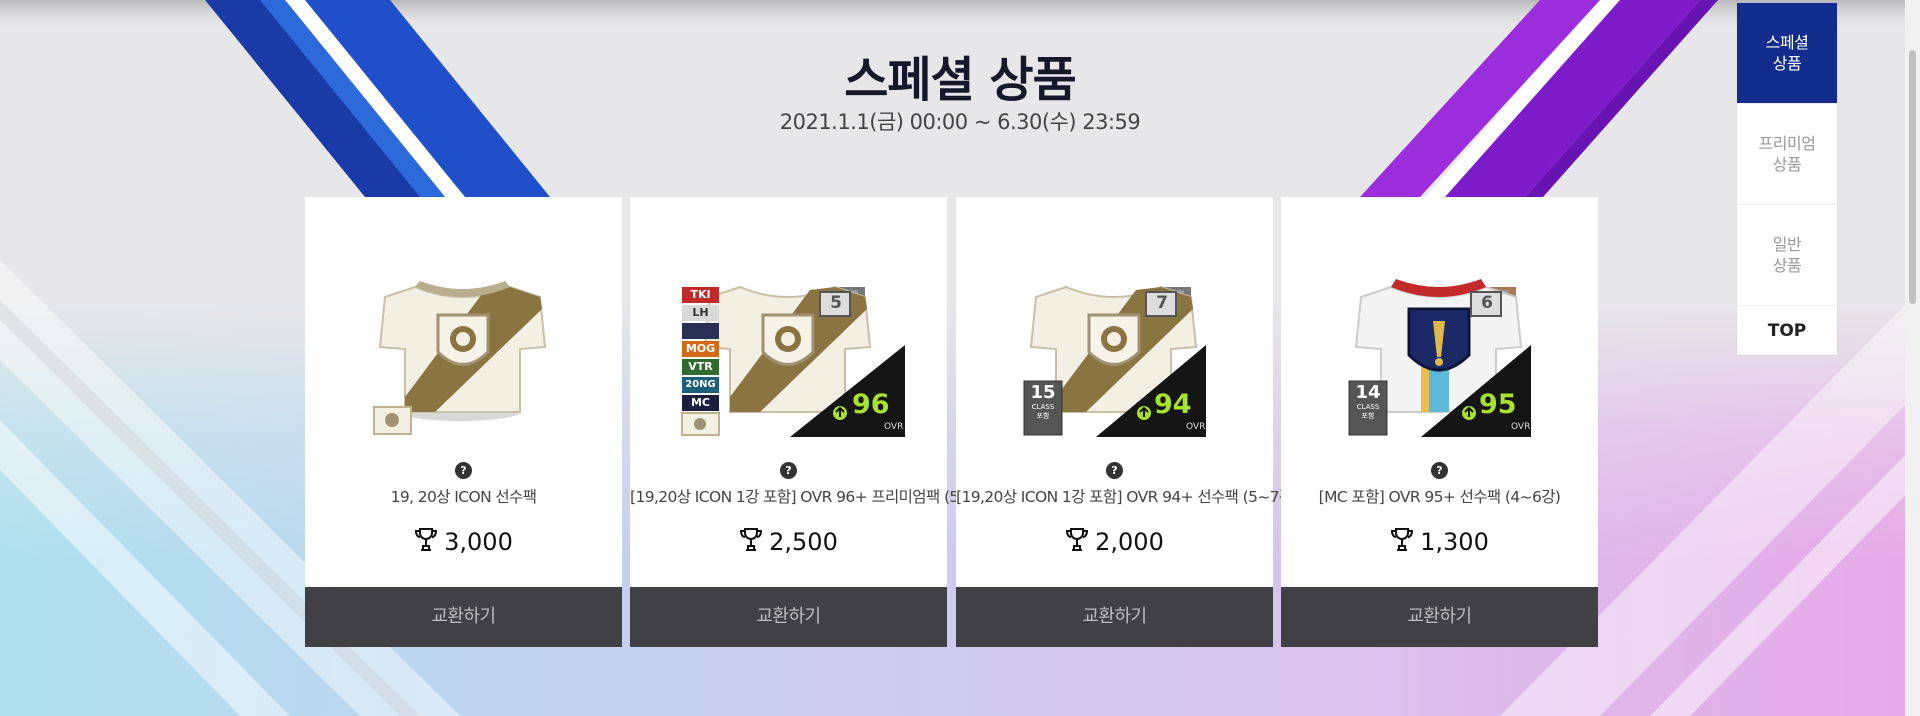  I want to click on product-name: [MC 포함] OVR 95+ 선수팩 (4~6강), so click(1439, 497).